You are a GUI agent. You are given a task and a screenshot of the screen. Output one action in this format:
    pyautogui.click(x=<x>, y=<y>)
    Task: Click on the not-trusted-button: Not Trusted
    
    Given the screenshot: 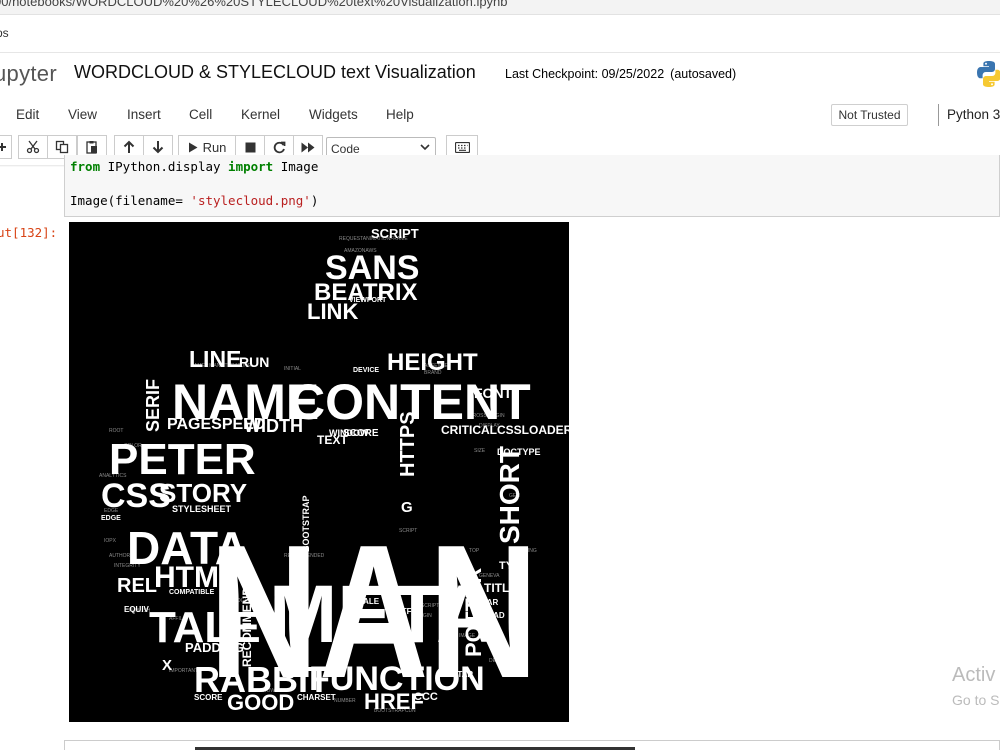 What is the action you would take?
    pyautogui.click(x=869, y=115)
    